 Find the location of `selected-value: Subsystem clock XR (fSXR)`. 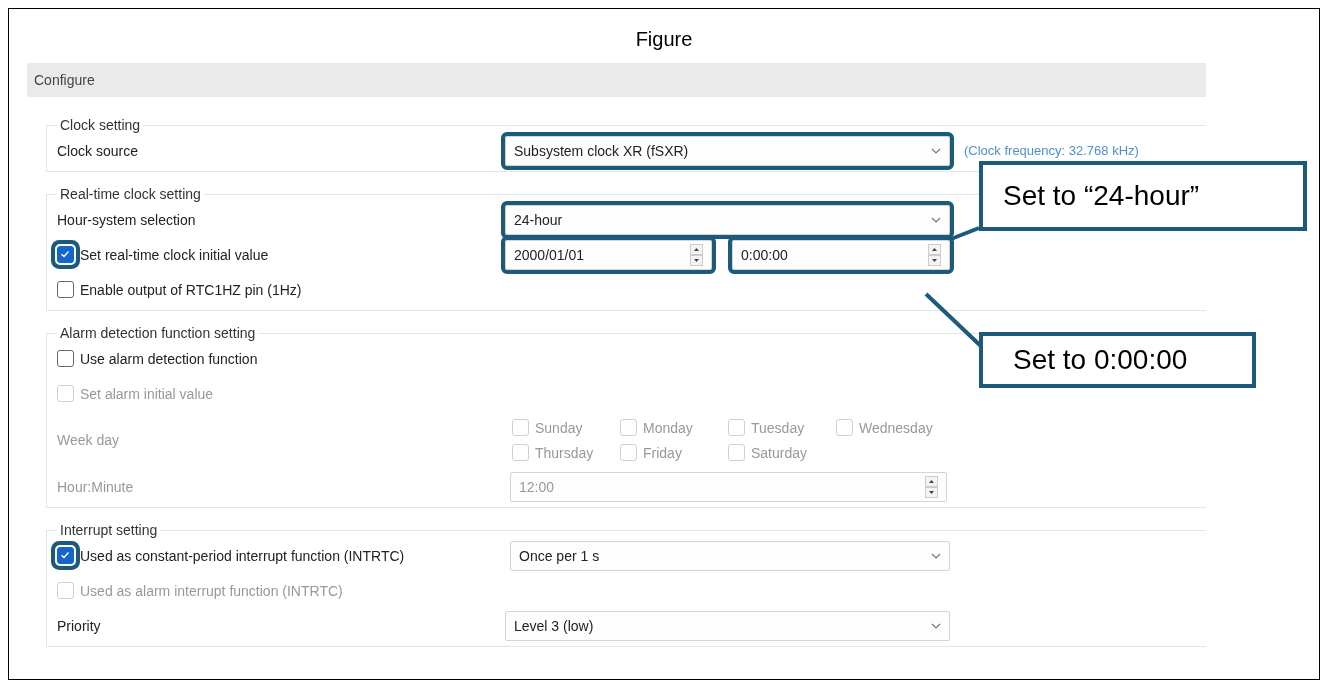

selected-value: Subsystem clock XR (fSXR) is located at coordinates (602, 150).